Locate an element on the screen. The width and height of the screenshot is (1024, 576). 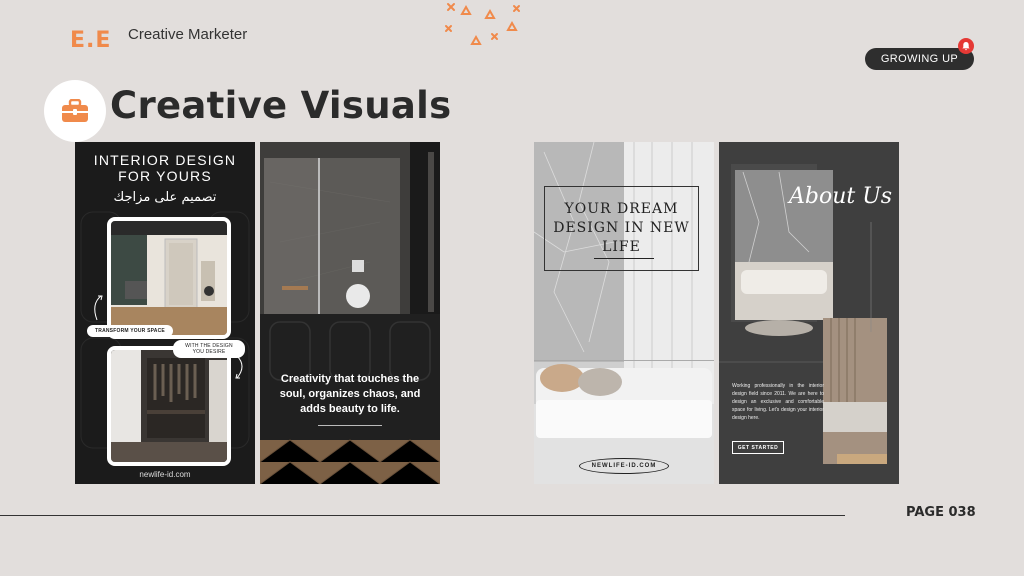
page-title: Creative Visuals is located at coordinates (281, 105).